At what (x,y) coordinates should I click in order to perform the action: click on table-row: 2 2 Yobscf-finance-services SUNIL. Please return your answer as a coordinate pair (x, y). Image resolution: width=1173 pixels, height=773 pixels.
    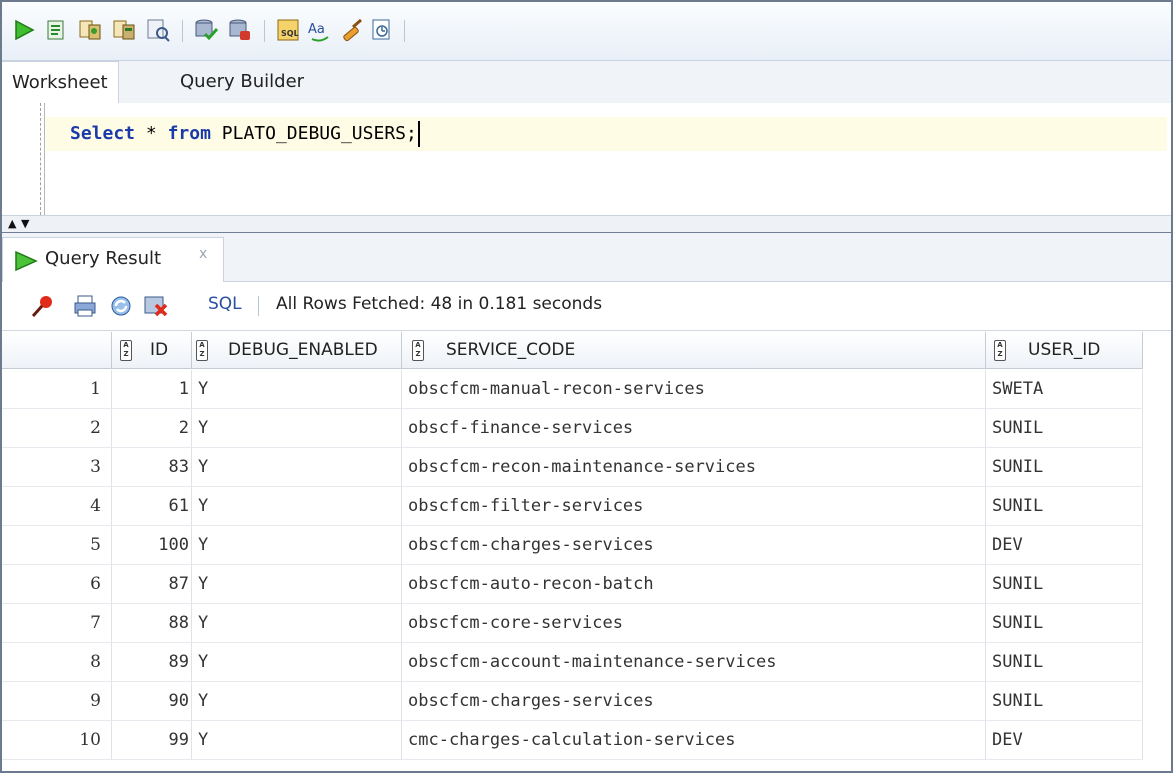
    Looking at the image, I should click on (586, 428).